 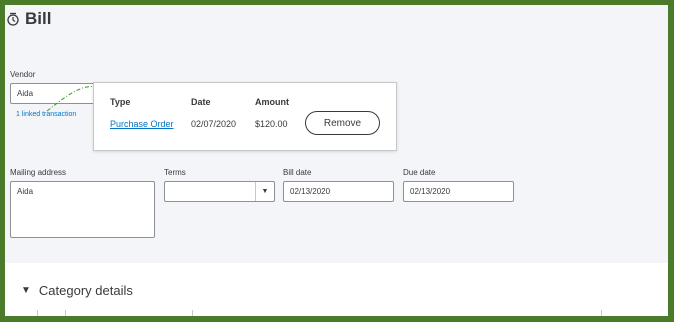 What do you see at coordinates (38, 18) in the screenshot?
I see `page-title: Bill` at bounding box center [38, 18].